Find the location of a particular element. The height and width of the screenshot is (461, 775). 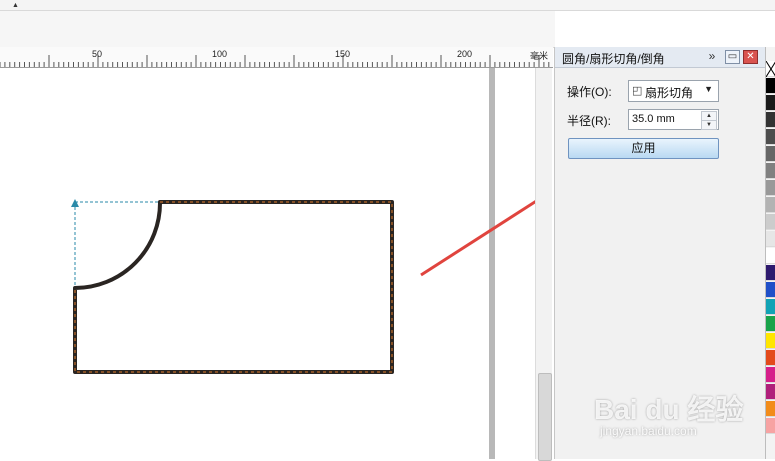

watermark-brand: Bai du 经验 is located at coordinates (669, 409).